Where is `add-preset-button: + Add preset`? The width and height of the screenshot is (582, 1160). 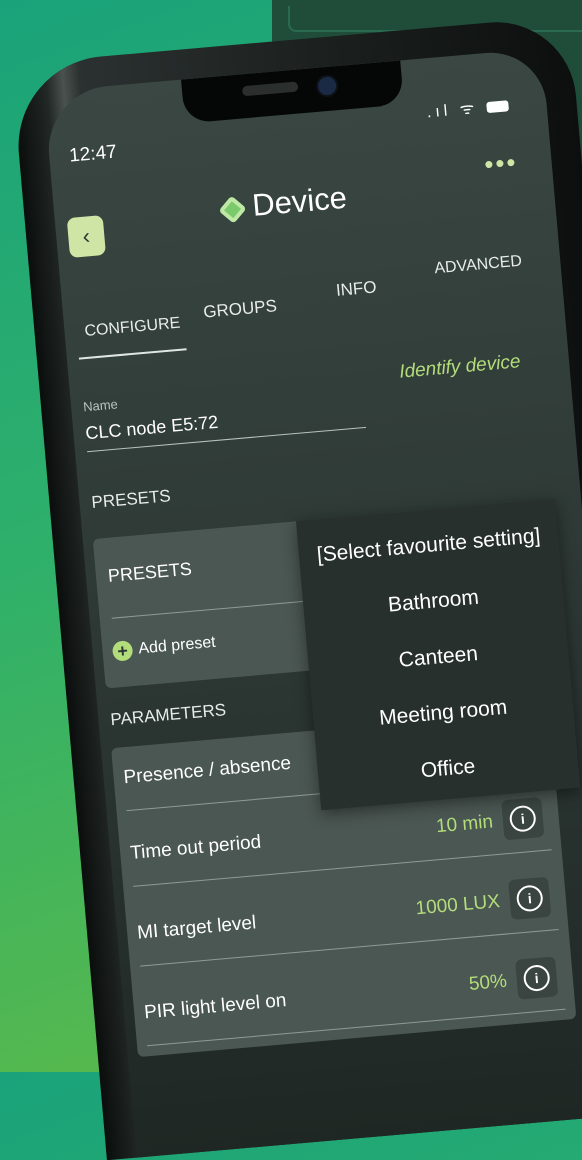 add-preset-button: + Add preset is located at coordinates (164, 647).